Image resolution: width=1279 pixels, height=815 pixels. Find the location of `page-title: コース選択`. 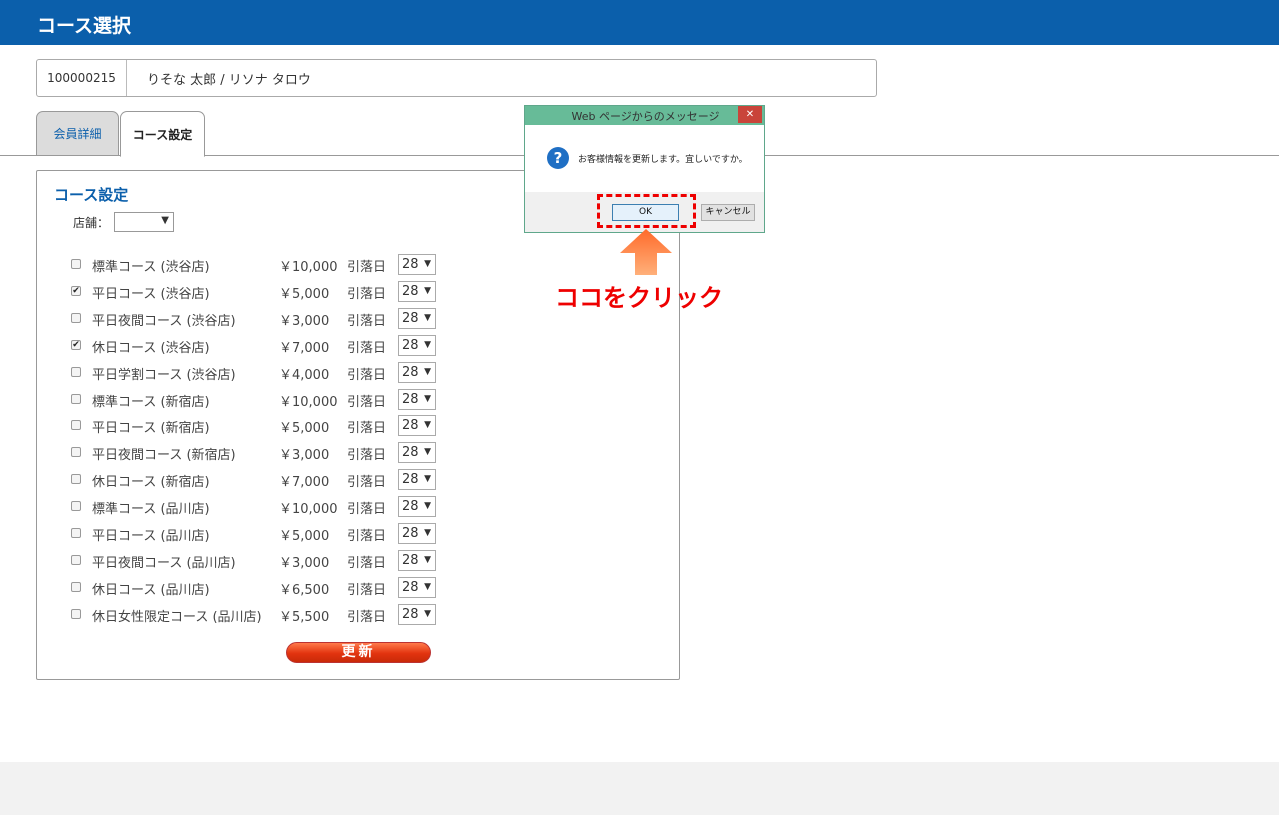

page-title: コース選択 is located at coordinates (84, 26).